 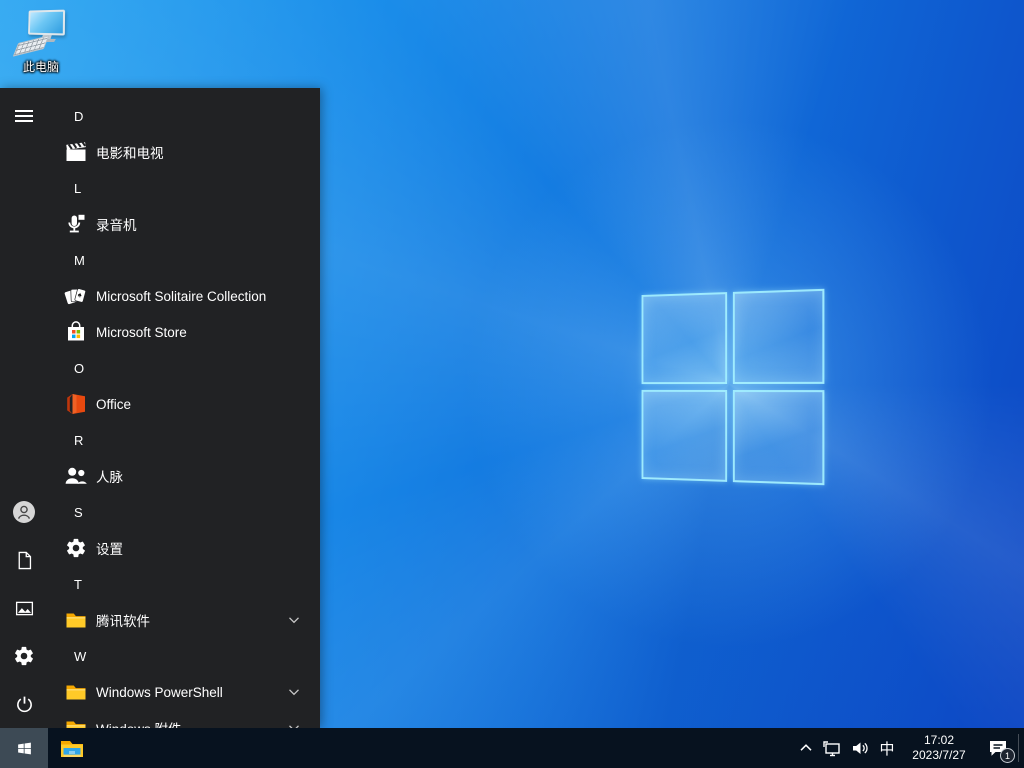 I want to click on app-item-label: 电影和电视, so click(x=130, y=153).